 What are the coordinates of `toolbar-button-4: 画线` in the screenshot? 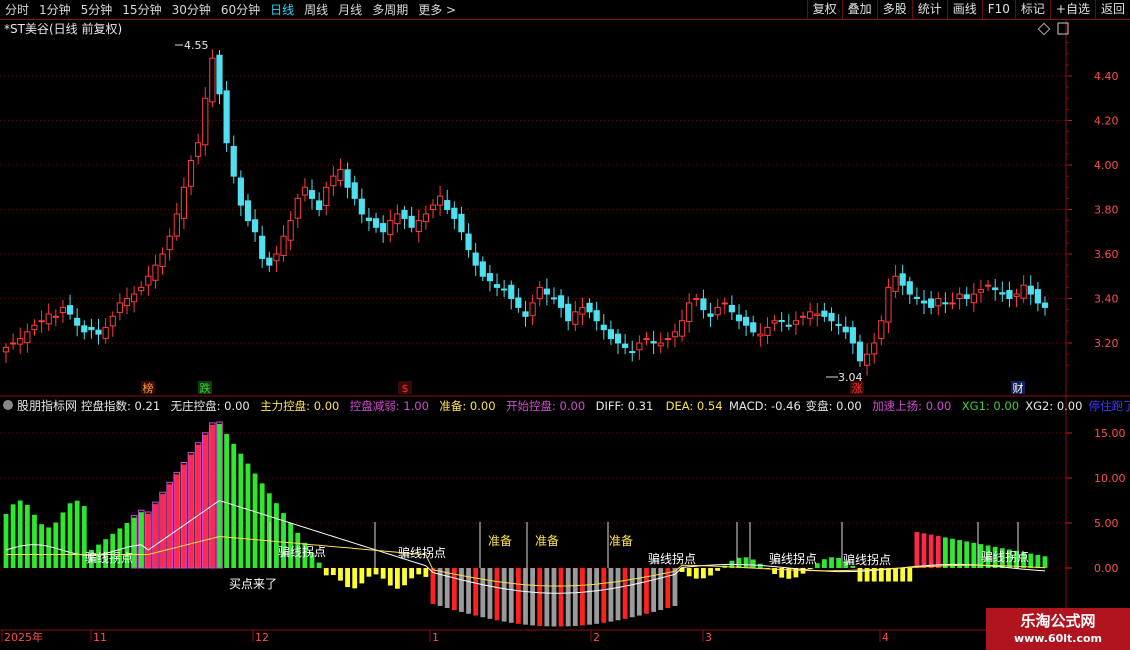 It's located at (964, 9).